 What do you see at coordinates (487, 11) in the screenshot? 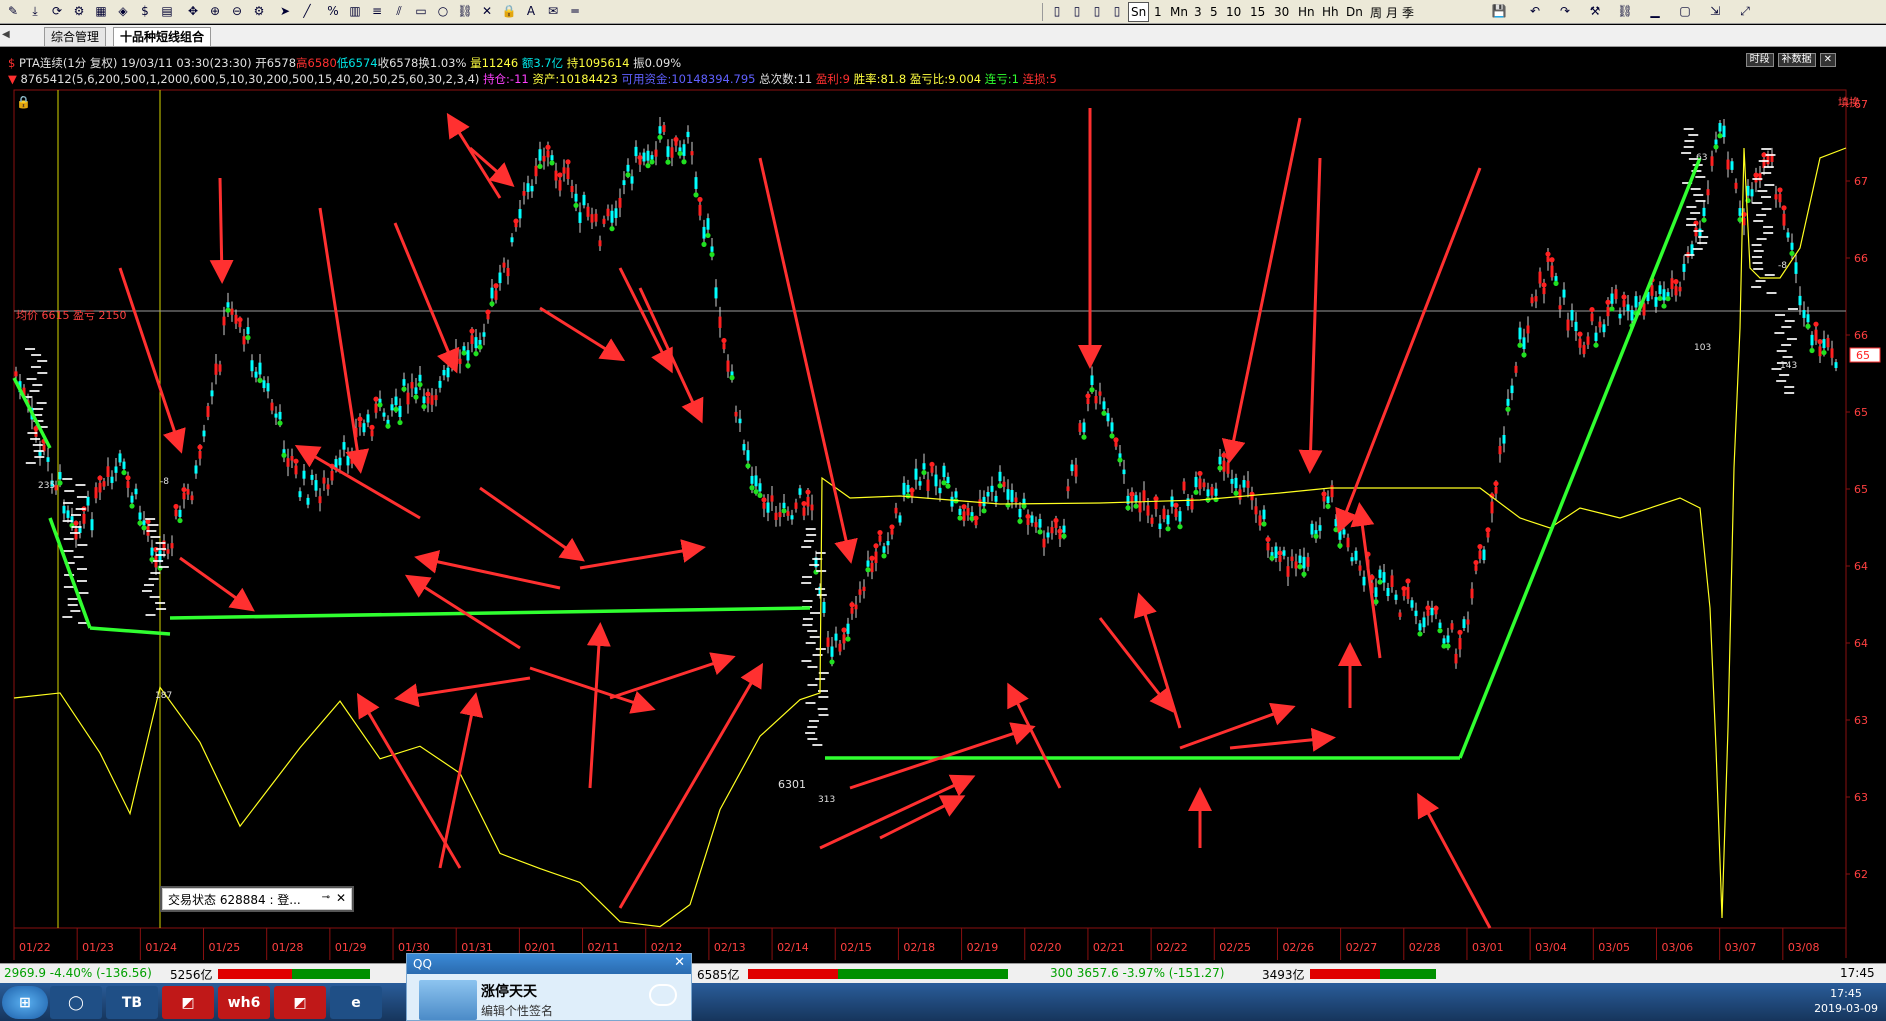
I see `cancel-icon: ✕` at bounding box center [487, 11].